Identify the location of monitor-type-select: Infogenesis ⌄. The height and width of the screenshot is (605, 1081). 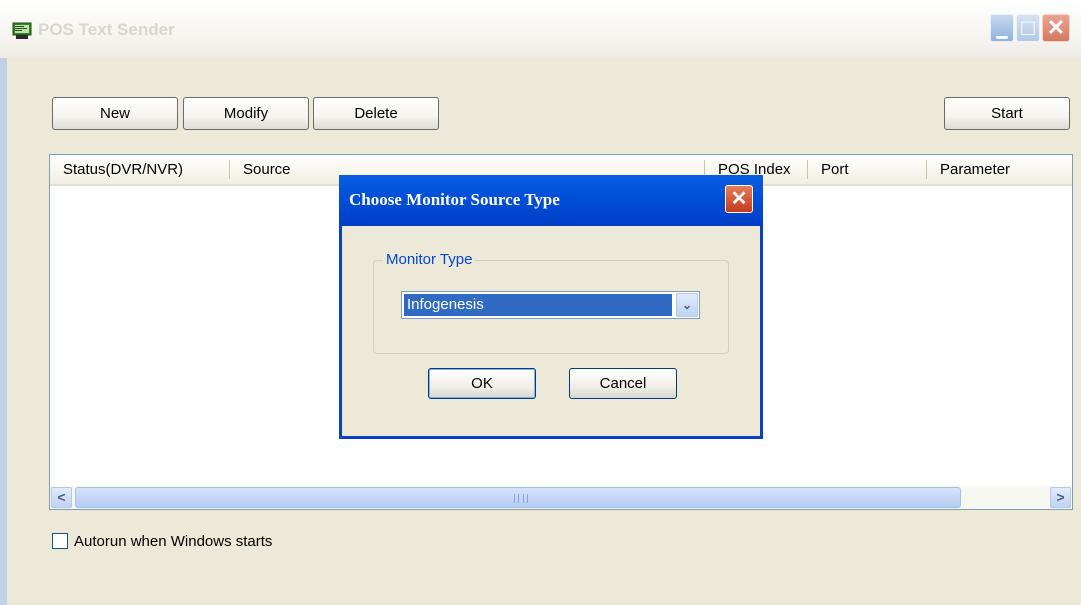
(550, 305).